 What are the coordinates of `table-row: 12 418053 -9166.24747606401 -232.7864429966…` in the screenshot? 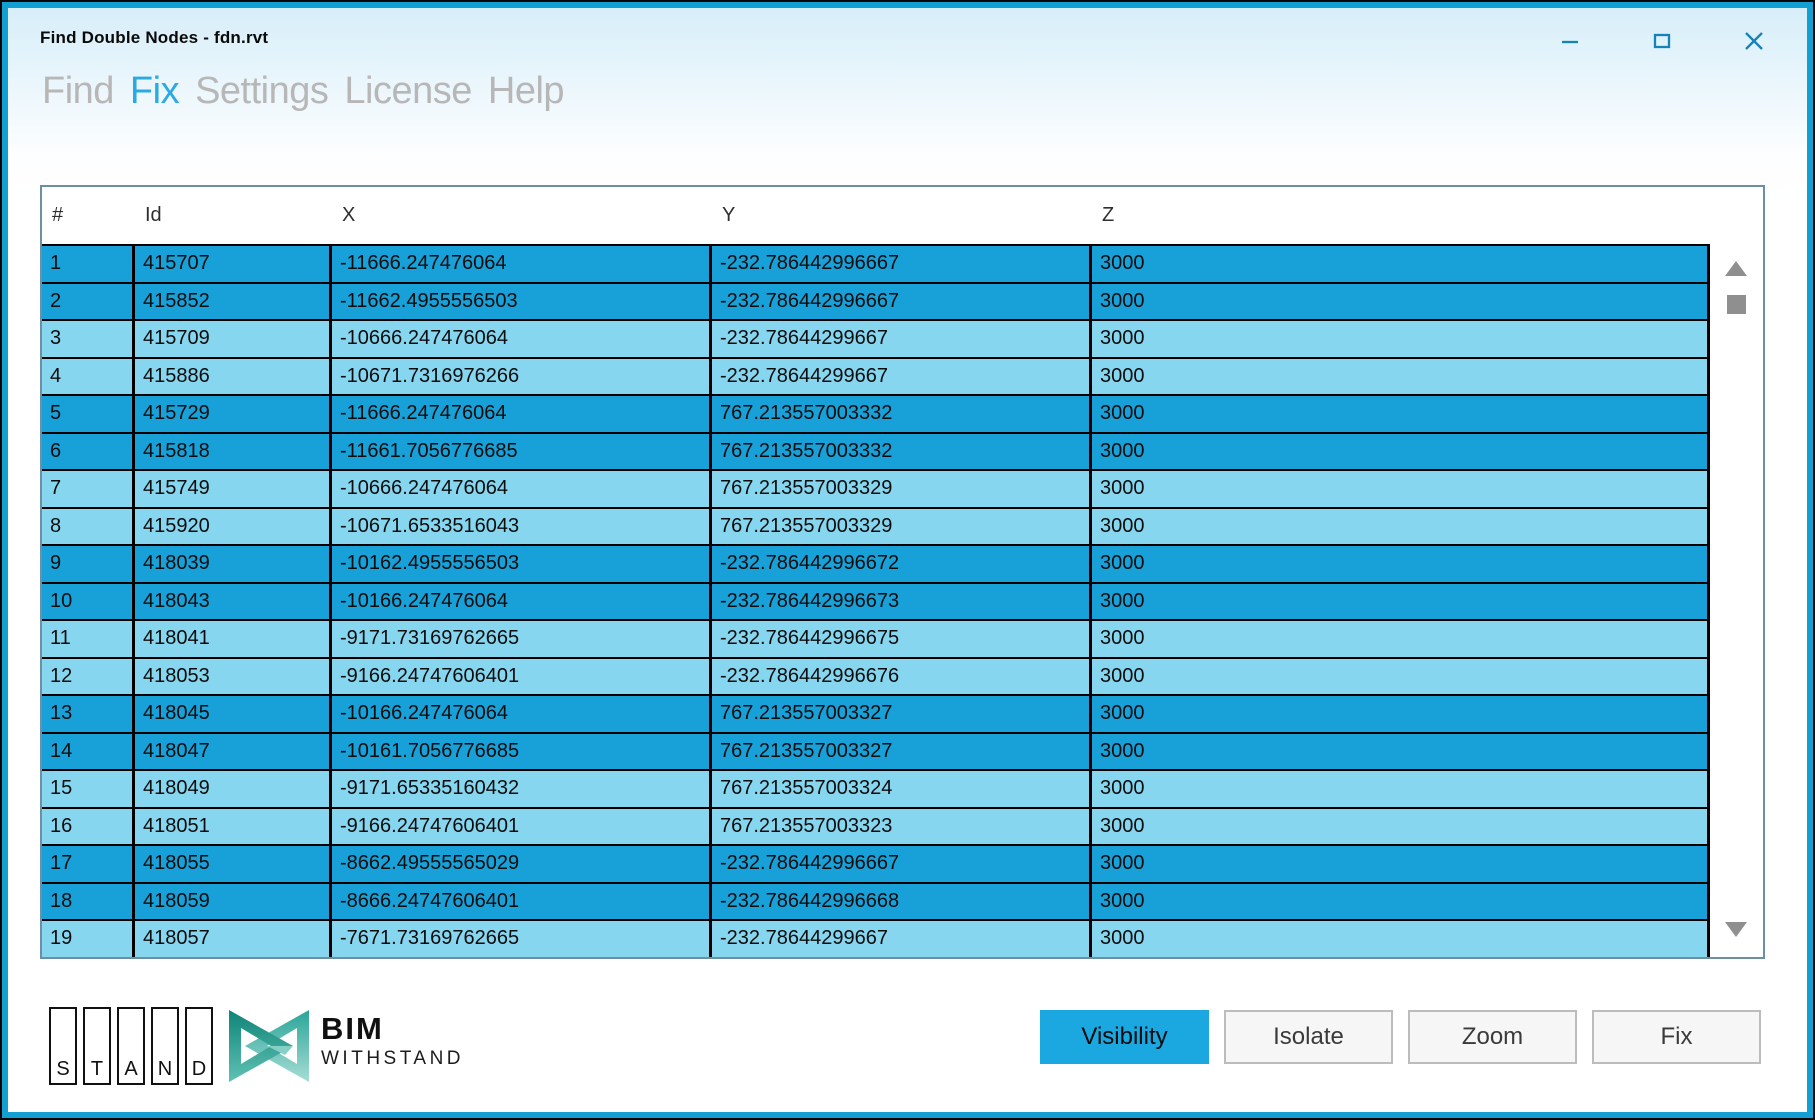 It's located at (876, 675).